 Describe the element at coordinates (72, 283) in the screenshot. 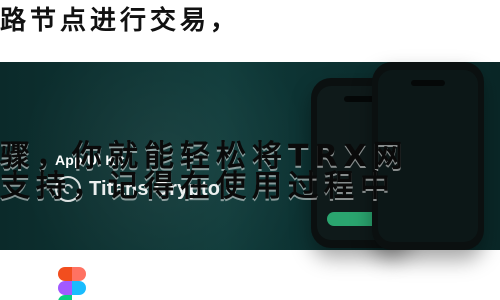

I see `figma-icon` at that location.